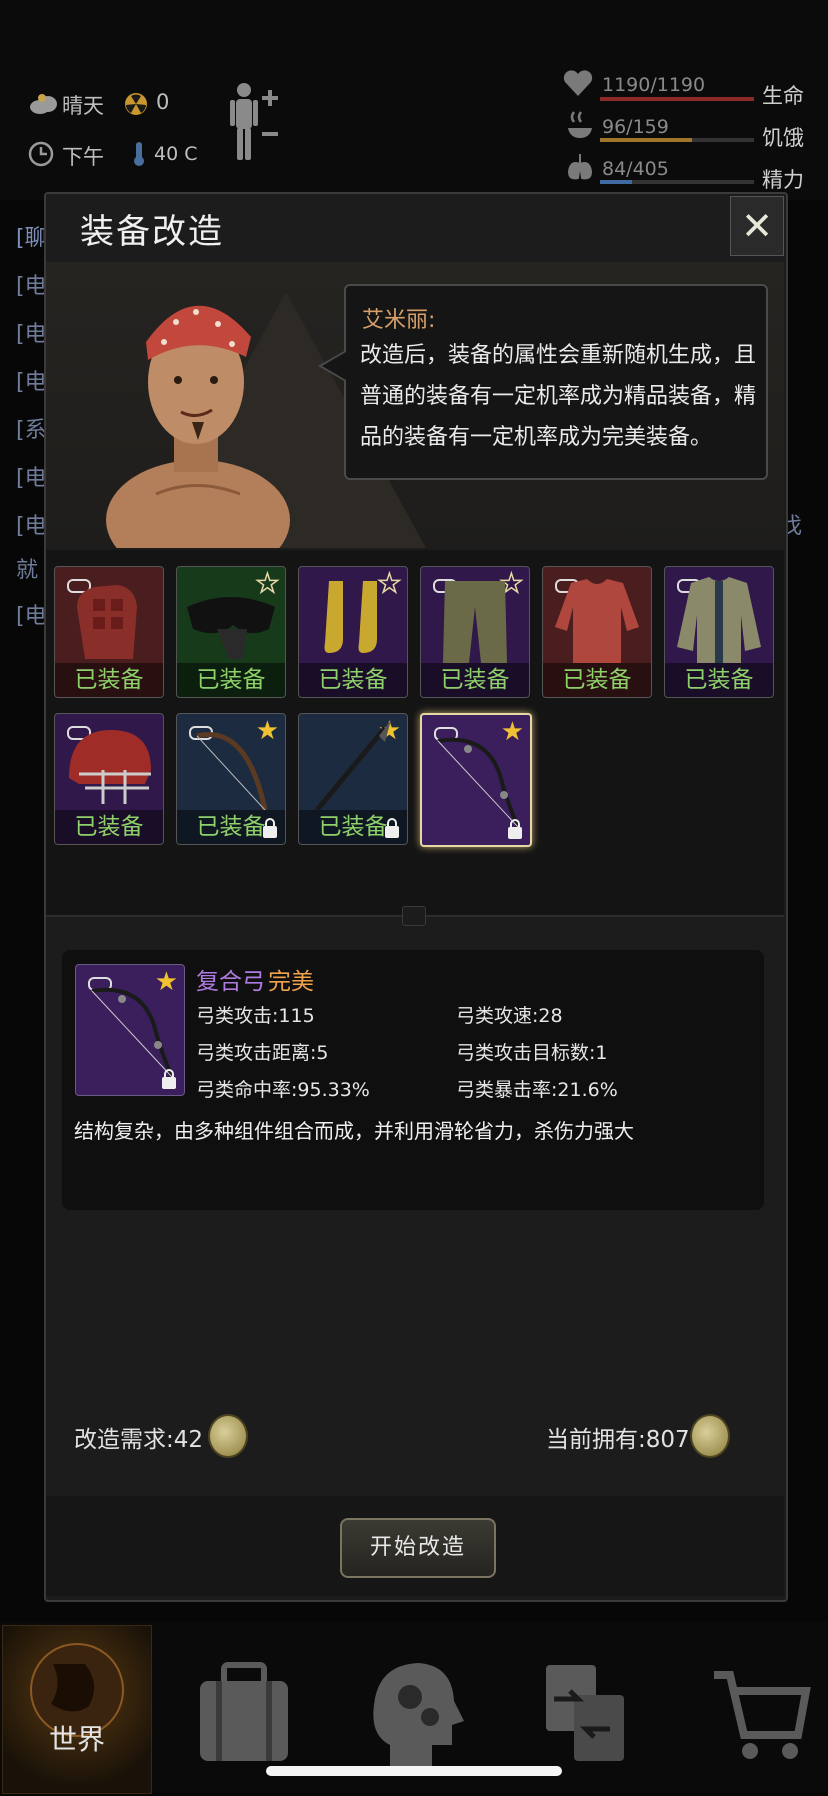 This screenshot has width=828, height=1796. What do you see at coordinates (31, 238) in the screenshot?
I see `log-line: [聊` at bounding box center [31, 238].